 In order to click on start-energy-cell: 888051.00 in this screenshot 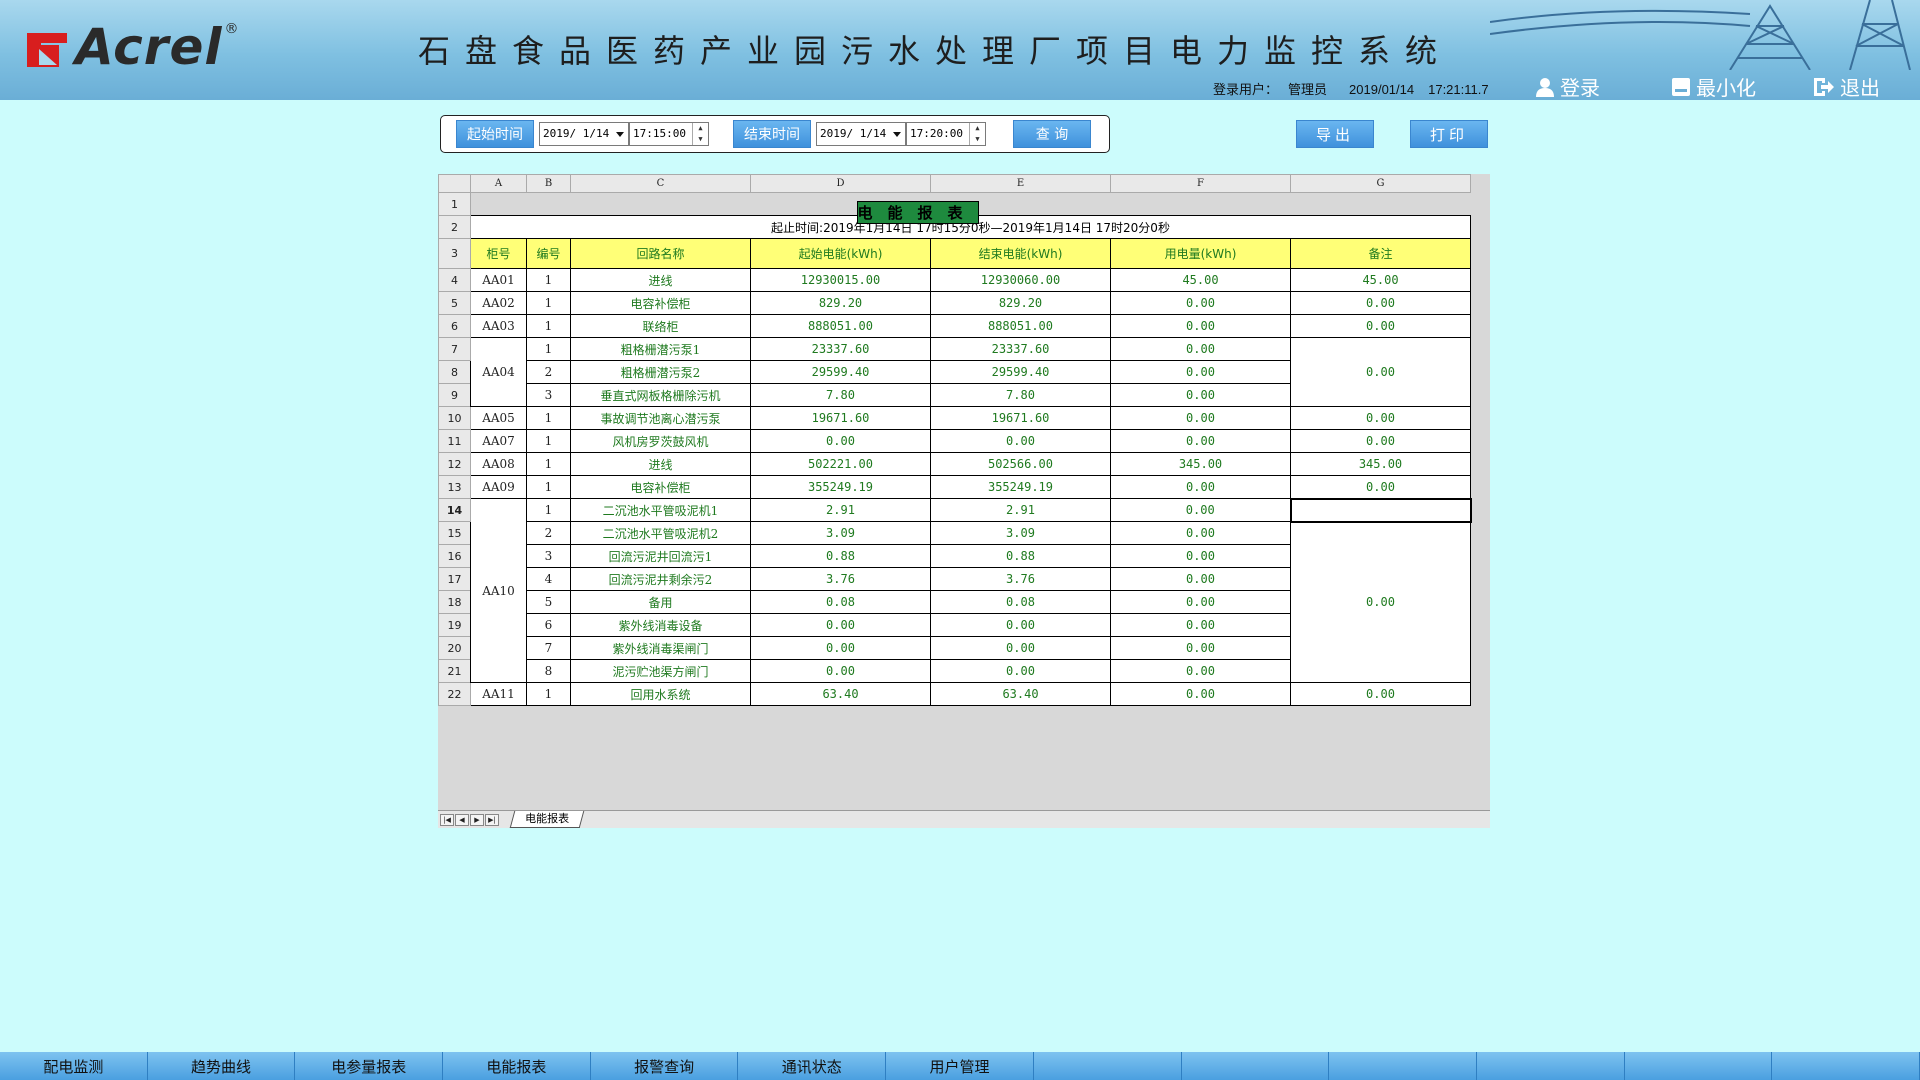, I will do `click(840, 326)`.